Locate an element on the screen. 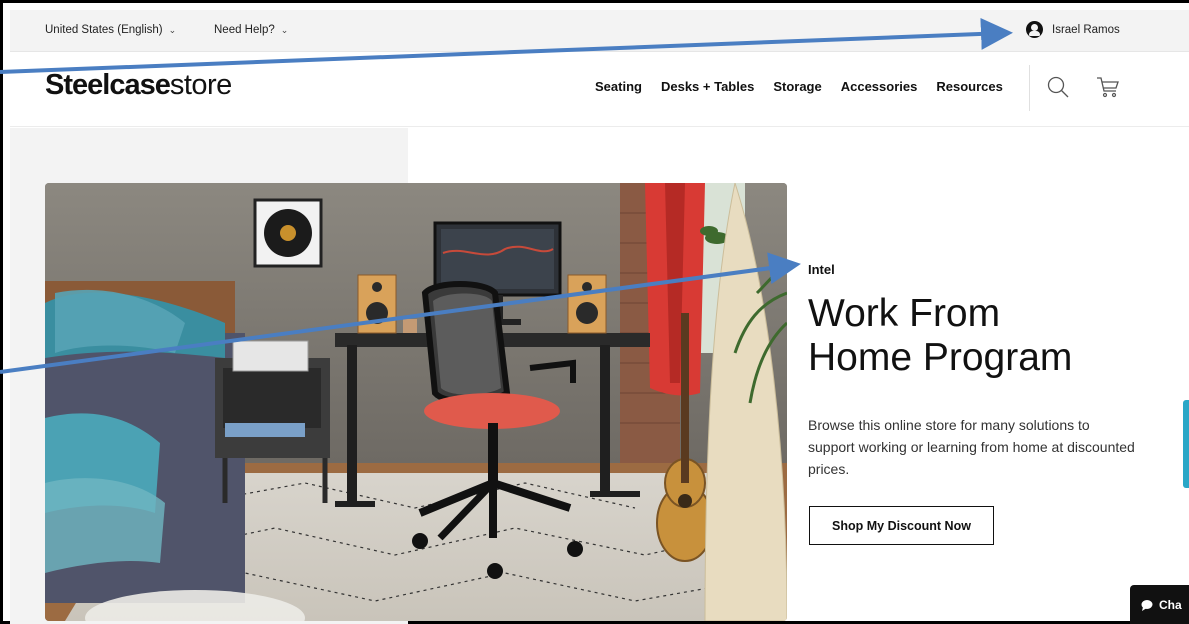 The width and height of the screenshot is (1189, 624). cart-icon is located at coordinates (1108, 87).